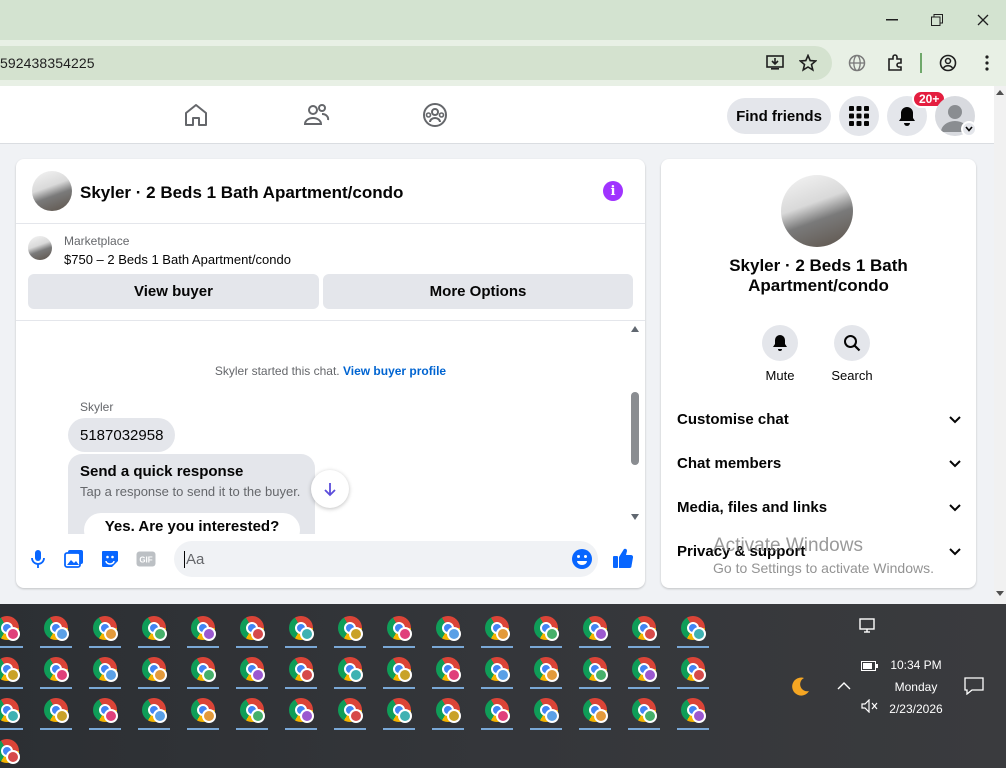  What do you see at coordinates (699, 675) in the screenshot?
I see `profile-badge-icon` at bounding box center [699, 675].